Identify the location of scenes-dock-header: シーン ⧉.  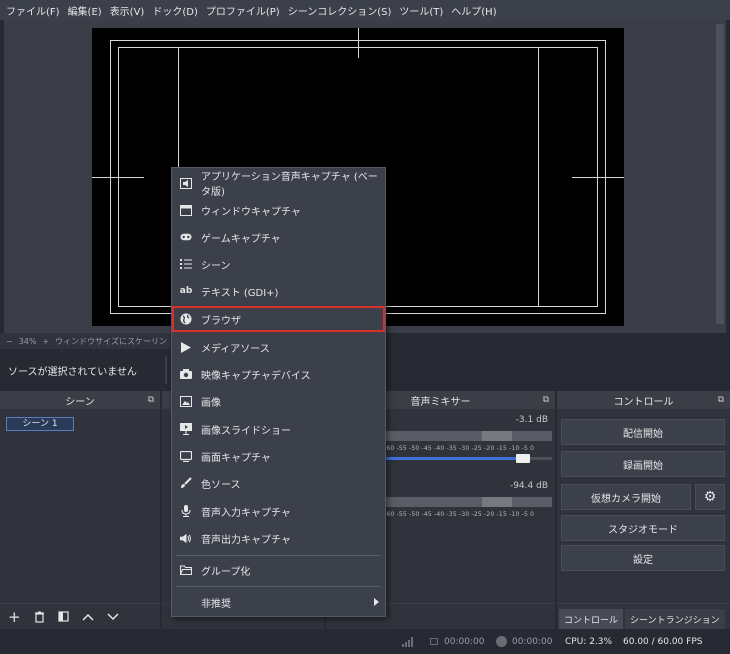
(80, 400).